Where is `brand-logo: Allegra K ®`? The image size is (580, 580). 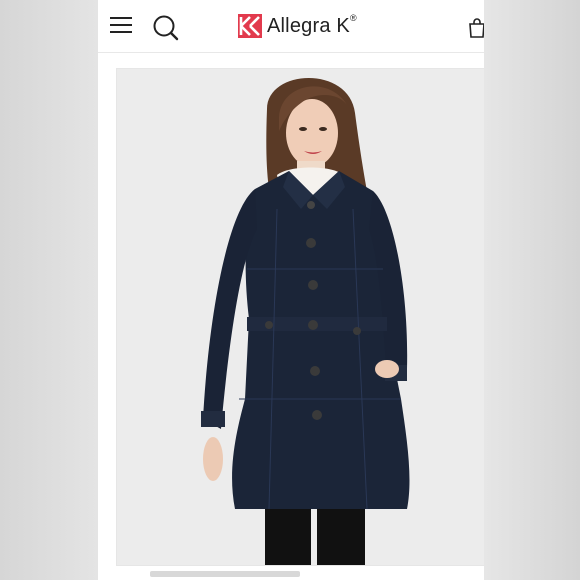
brand-logo: Allegra K ® is located at coordinates (297, 26).